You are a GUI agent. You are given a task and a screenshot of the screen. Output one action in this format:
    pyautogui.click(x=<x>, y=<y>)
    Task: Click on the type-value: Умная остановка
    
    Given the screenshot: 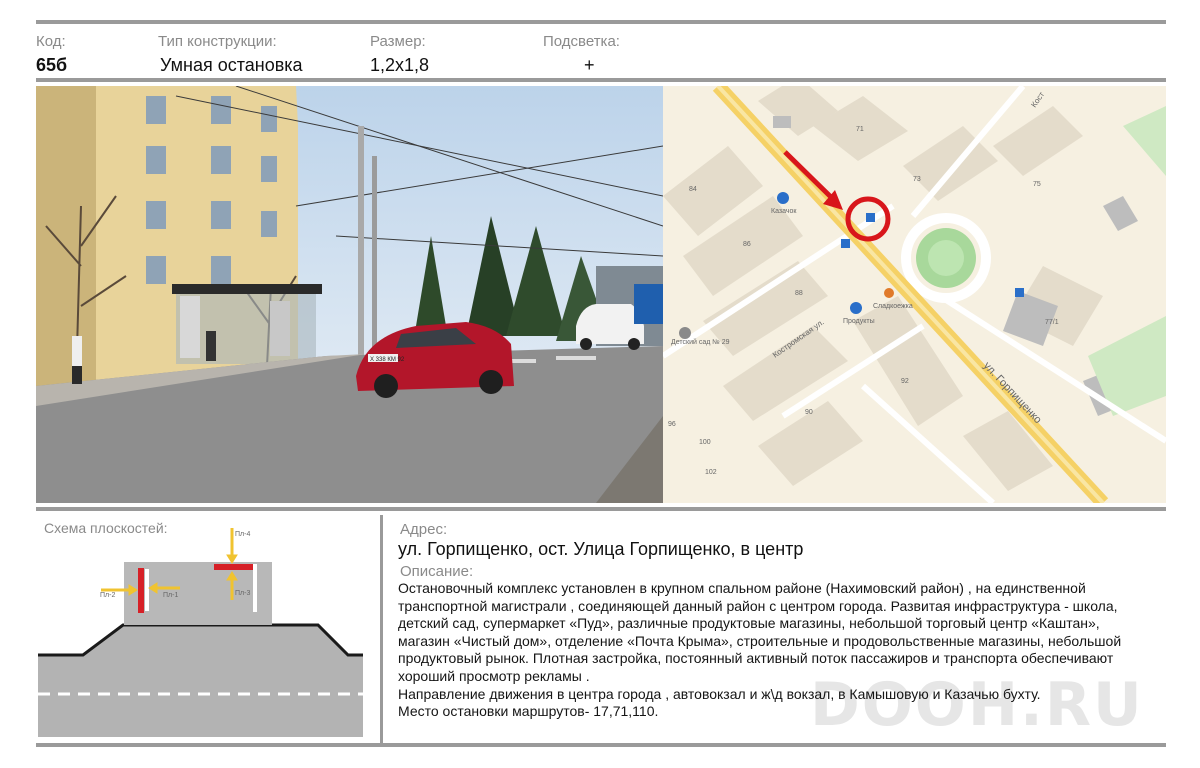 What is the action you would take?
    pyautogui.click(x=231, y=65)
    